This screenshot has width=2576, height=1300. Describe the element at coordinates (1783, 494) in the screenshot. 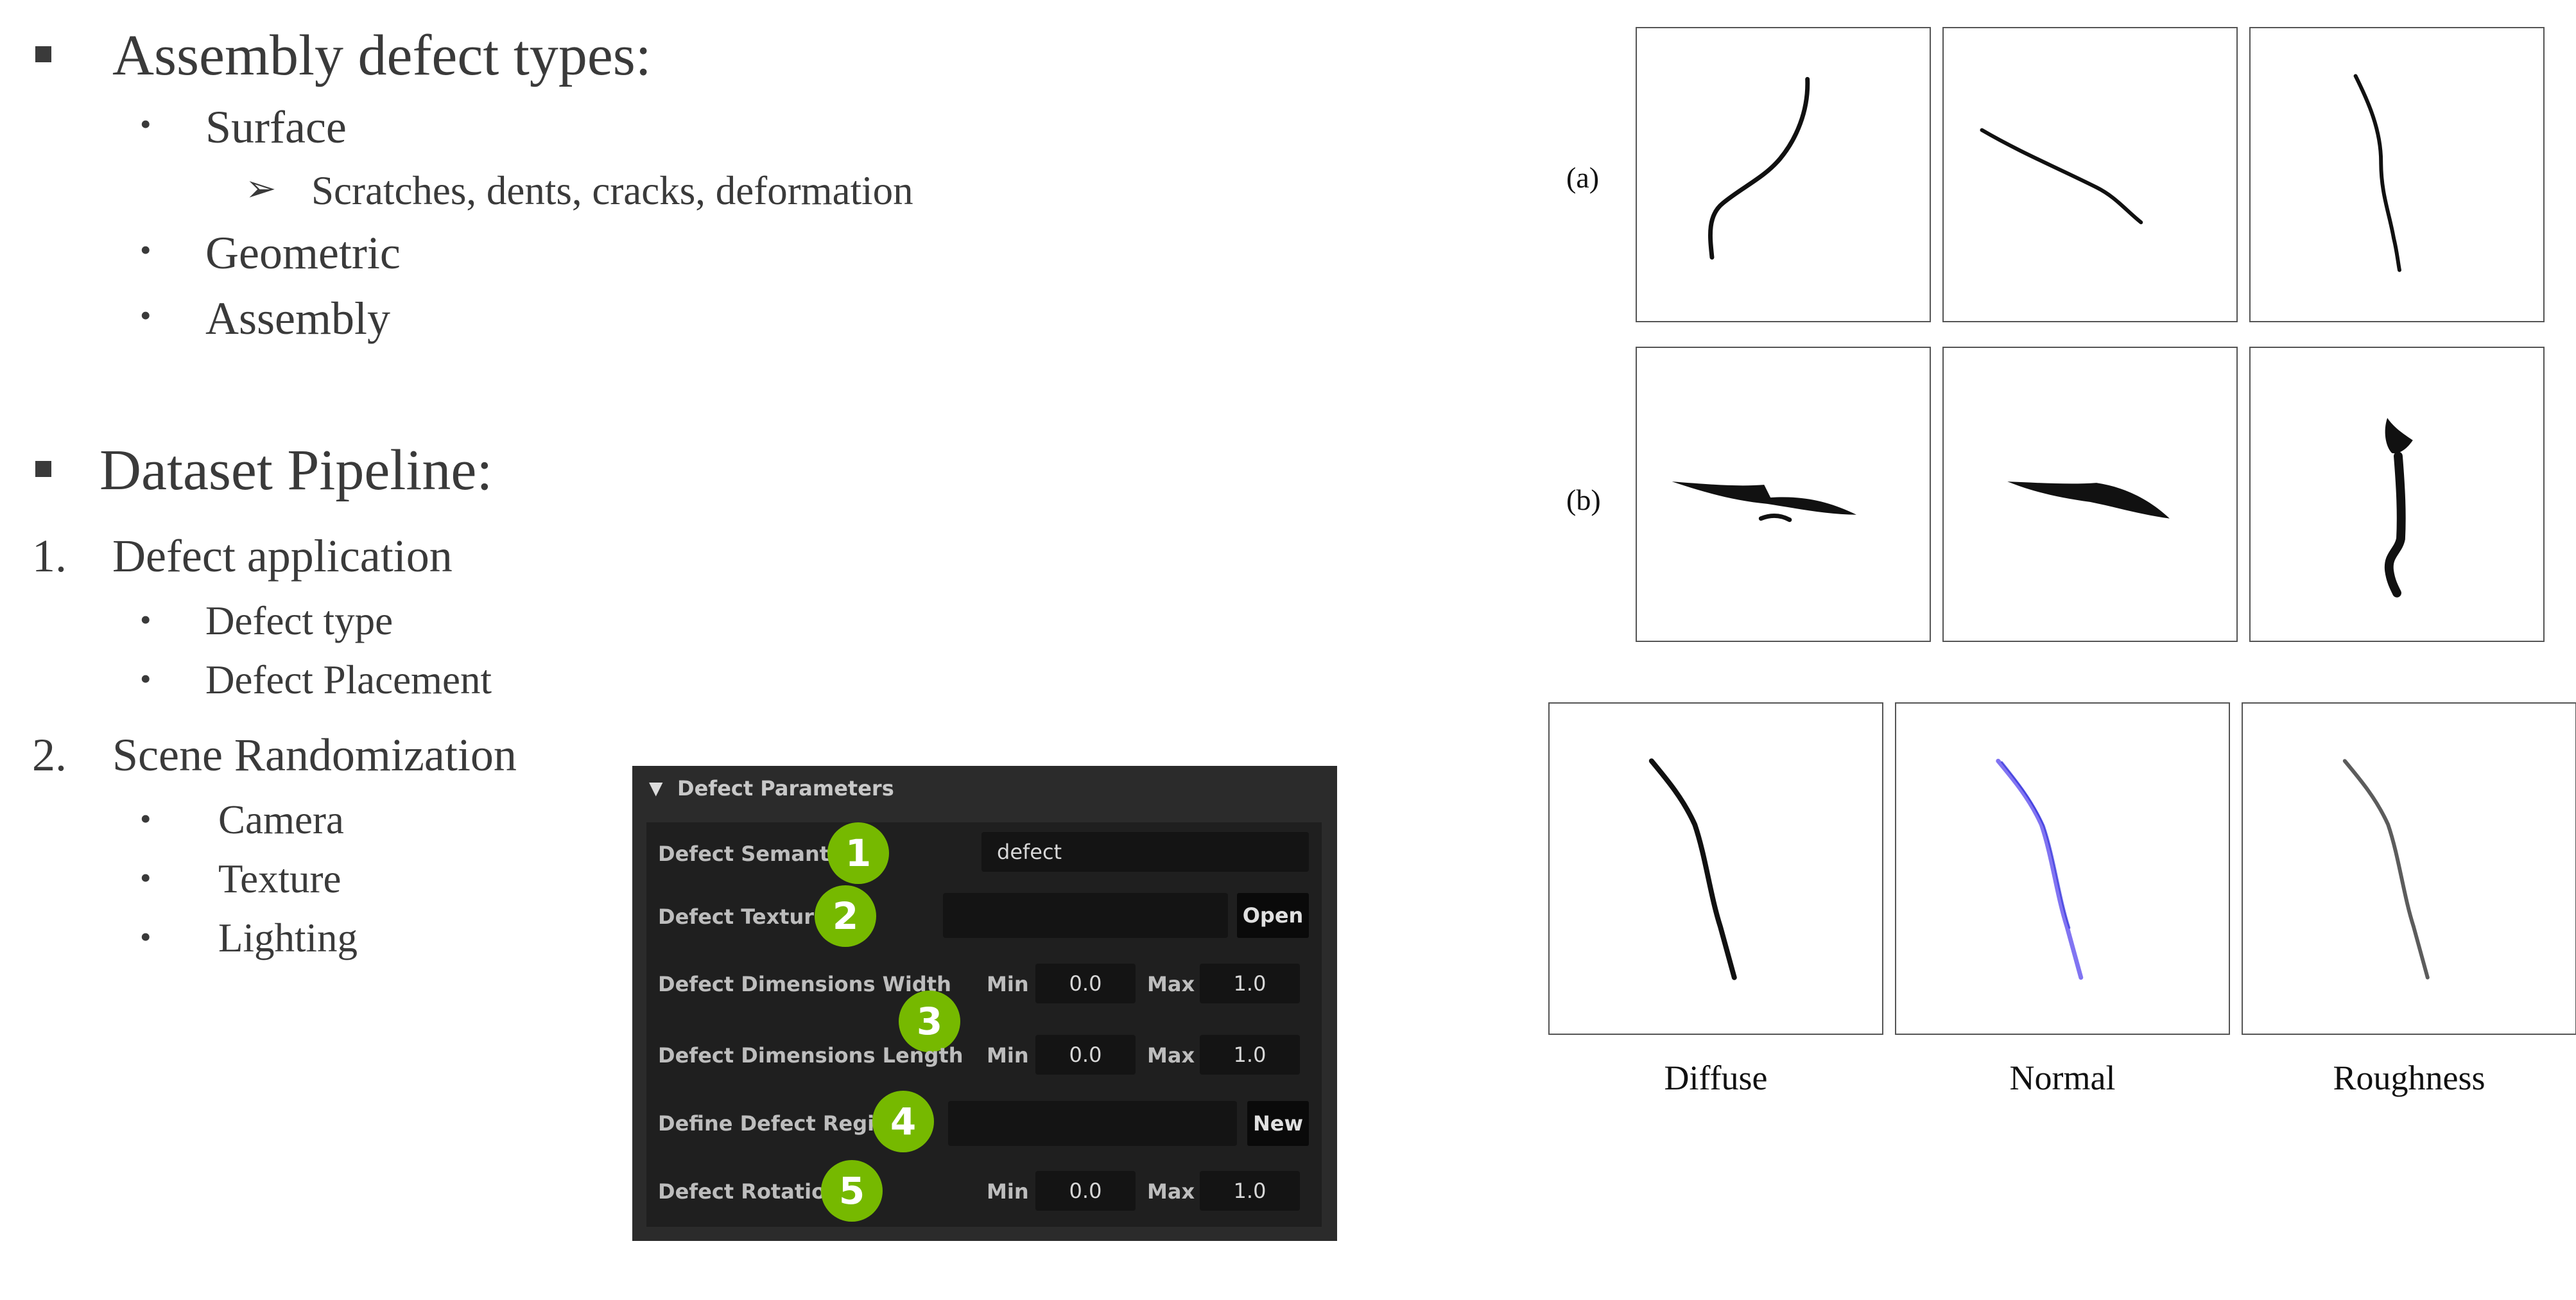

I see `deformation-image-b1` at that location.